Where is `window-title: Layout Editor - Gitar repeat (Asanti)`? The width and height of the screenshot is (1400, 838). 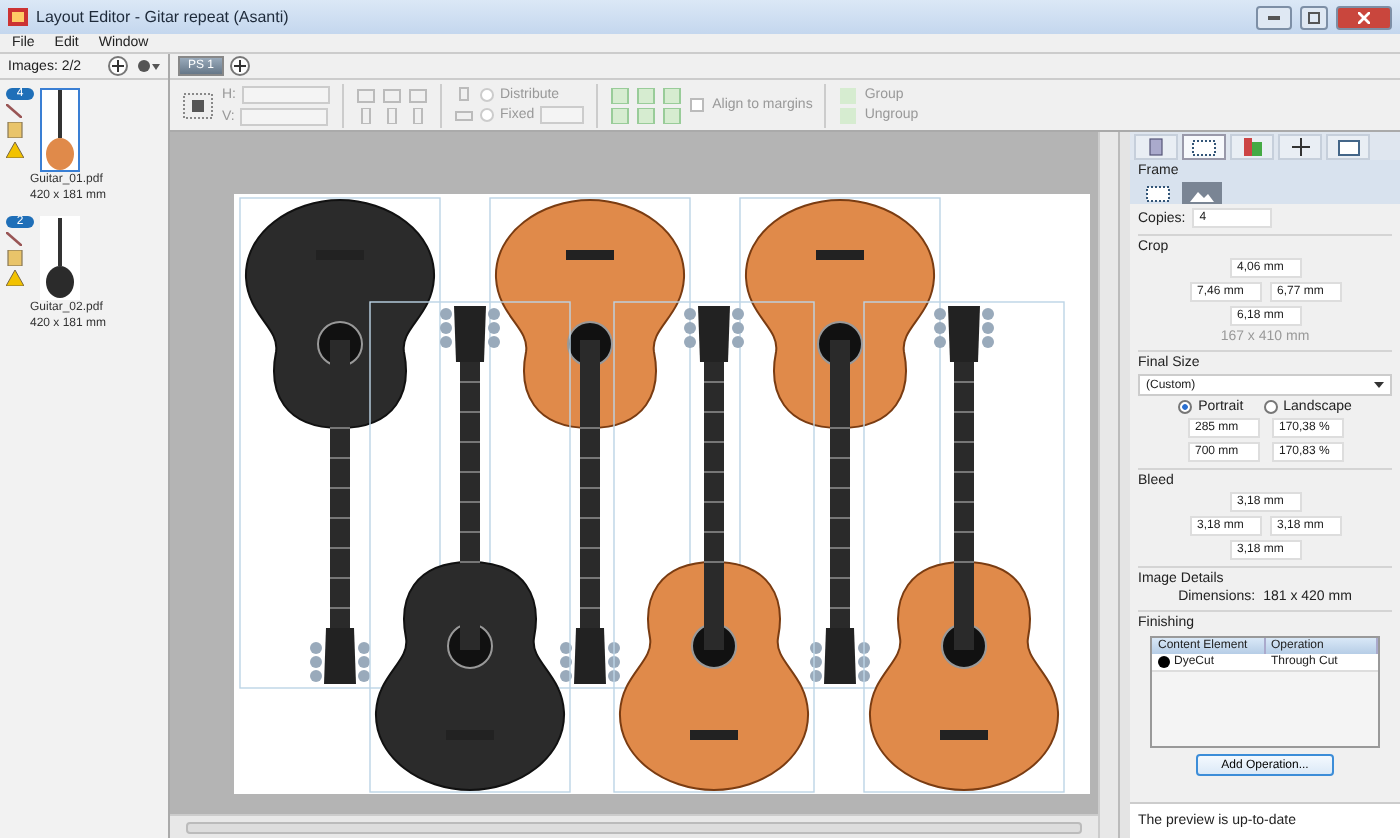 window-title: Layout Editor - Gitar repeat (Asanti) is located at coordinates (163, 17).